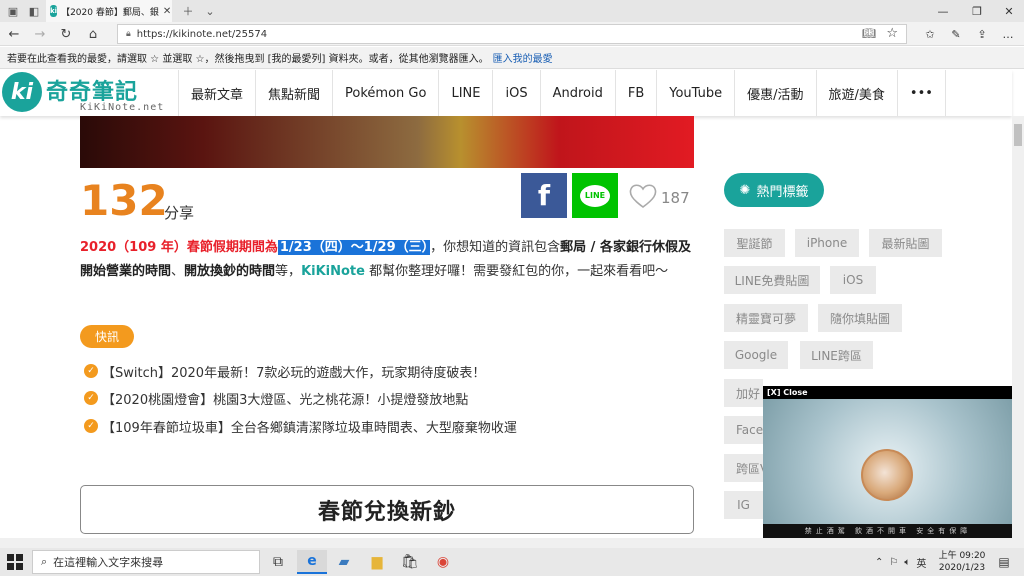  I want to click on pen-icon: ✎, so click(956, 34).